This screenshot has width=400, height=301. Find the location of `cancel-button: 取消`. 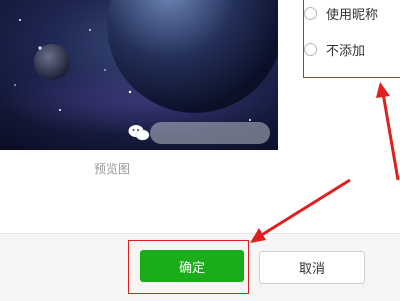

cancel-button: 取消 is located at coordinates (312, 267).